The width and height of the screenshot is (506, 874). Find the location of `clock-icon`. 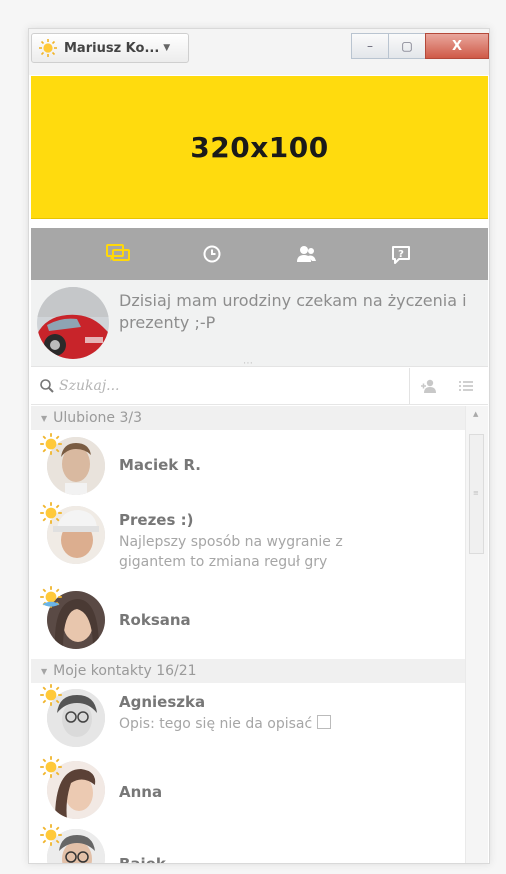

clock-icon is located at coordinates (212, 254).